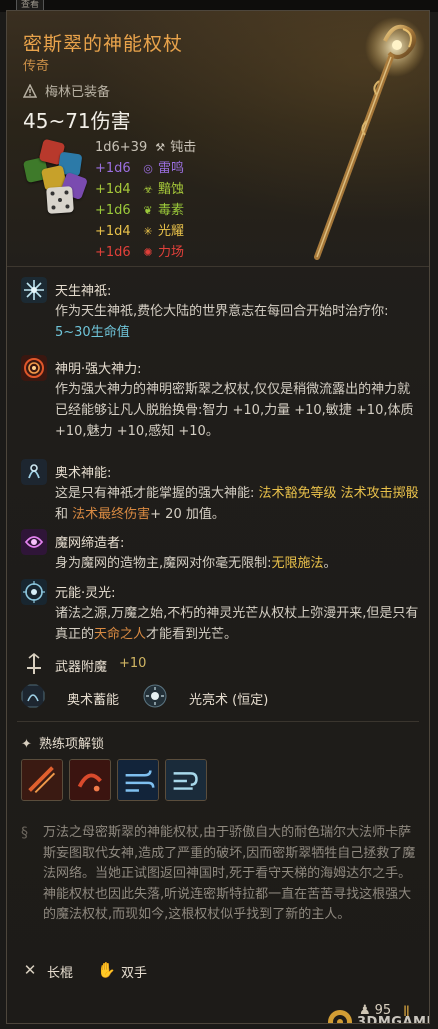 Image resolution: width=438 pixels, height=1029 pixels. Describe the element at coordinates (103, 44) in the screenshot. I see `item-title: 密斯翠的神能权杖` at that location.